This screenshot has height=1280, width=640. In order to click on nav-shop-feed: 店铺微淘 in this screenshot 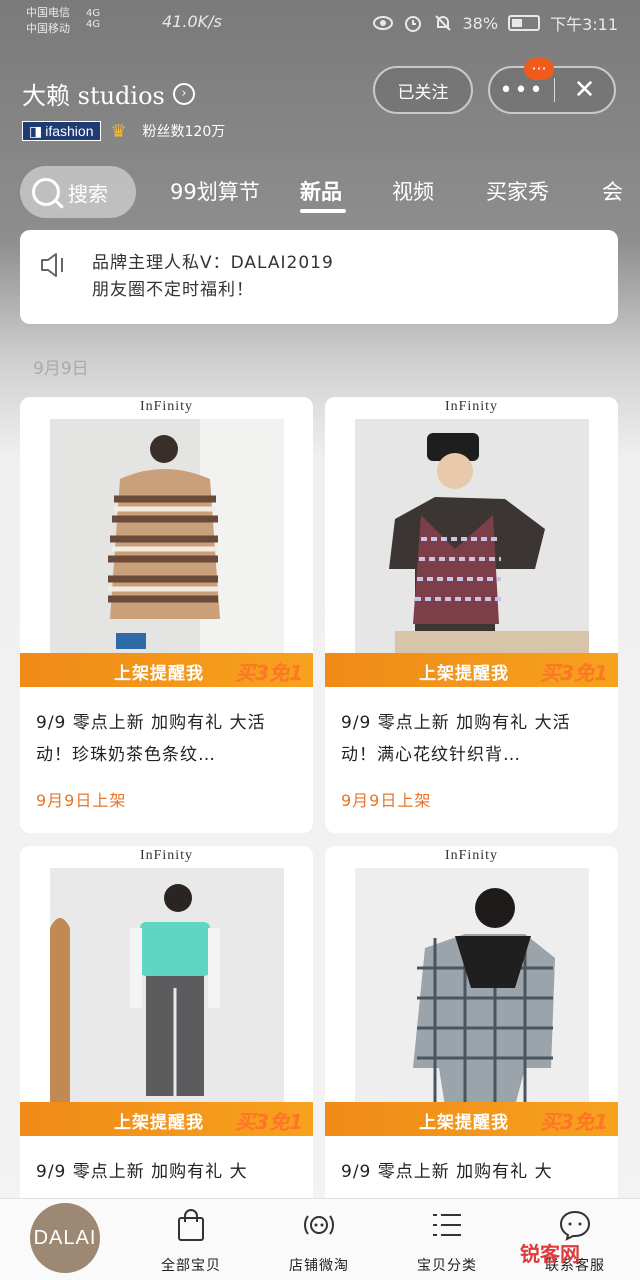, I will do `click(319, 1241)`.